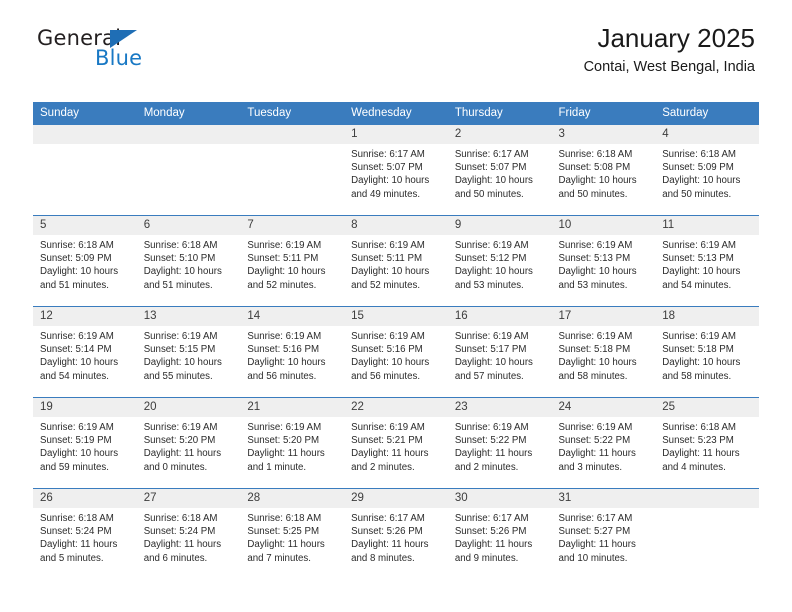 This screenshot has height=612, width=792. I want to click on sunset-text: Sunset: 5:08 PM, so click(594, 168).